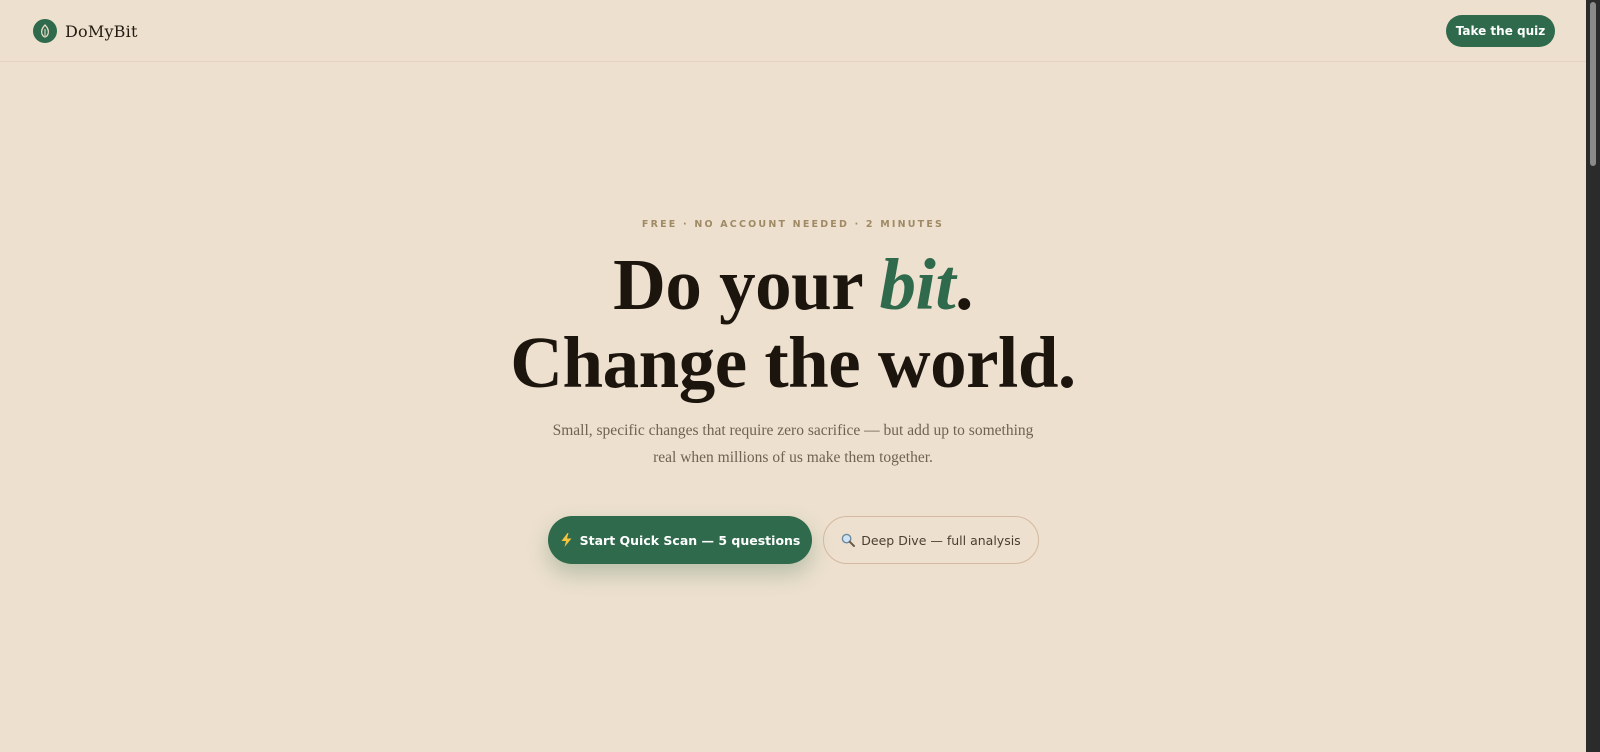 Image resolution: width=1600 pixels, height=752 pixels. I want to click on start-quick-scan-button: Start Quick Scan — 5 questions, so click(680, 540).